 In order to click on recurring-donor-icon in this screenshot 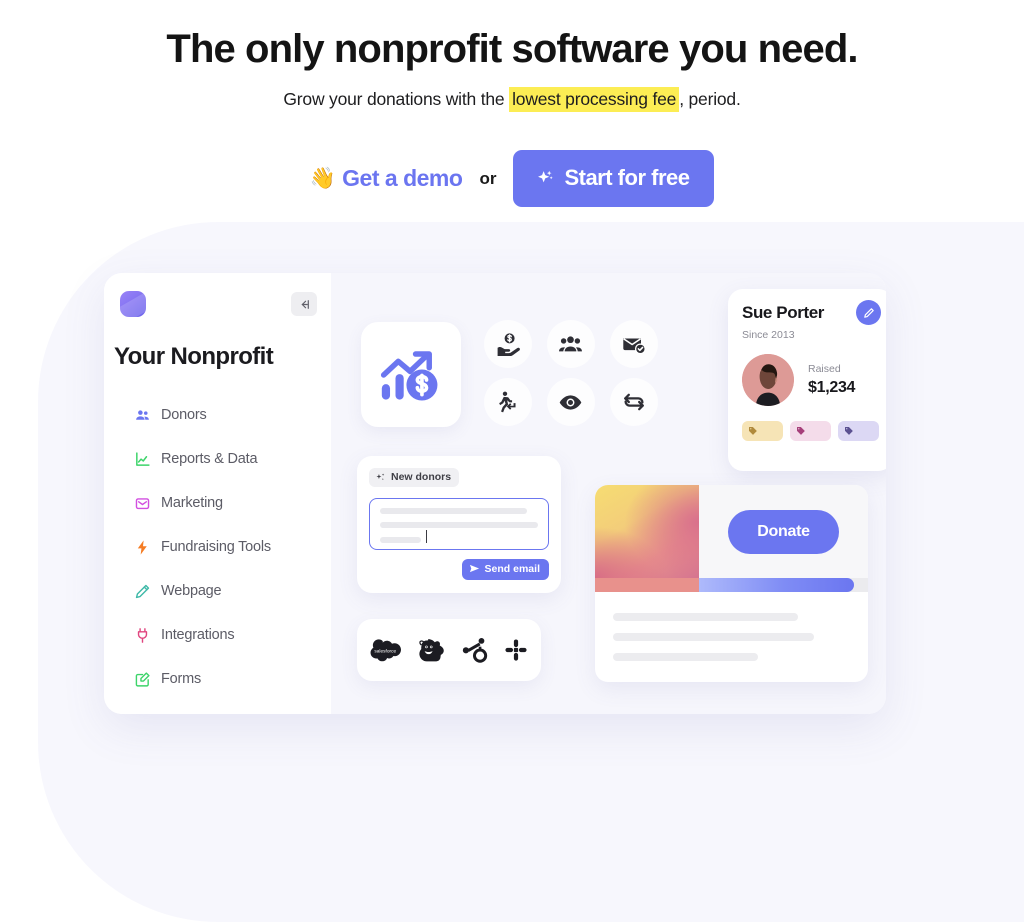, I will do `click(507, 402)`.